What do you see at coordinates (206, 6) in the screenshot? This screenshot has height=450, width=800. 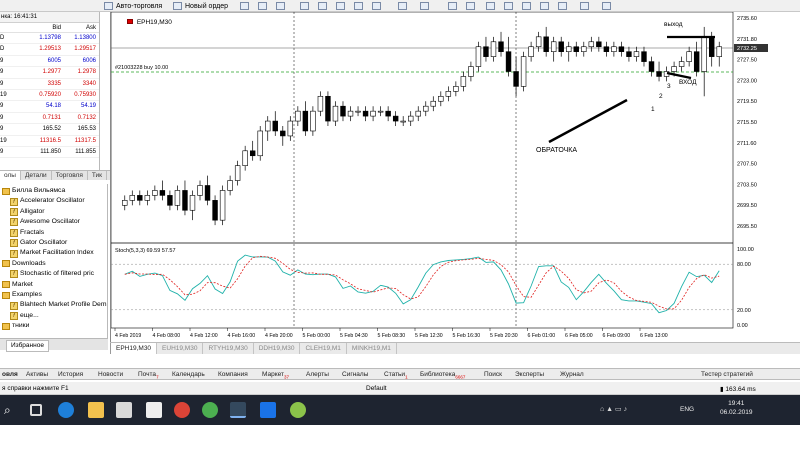 I see `new-order-button: Новый ордер` at bounding box center [206, 6].